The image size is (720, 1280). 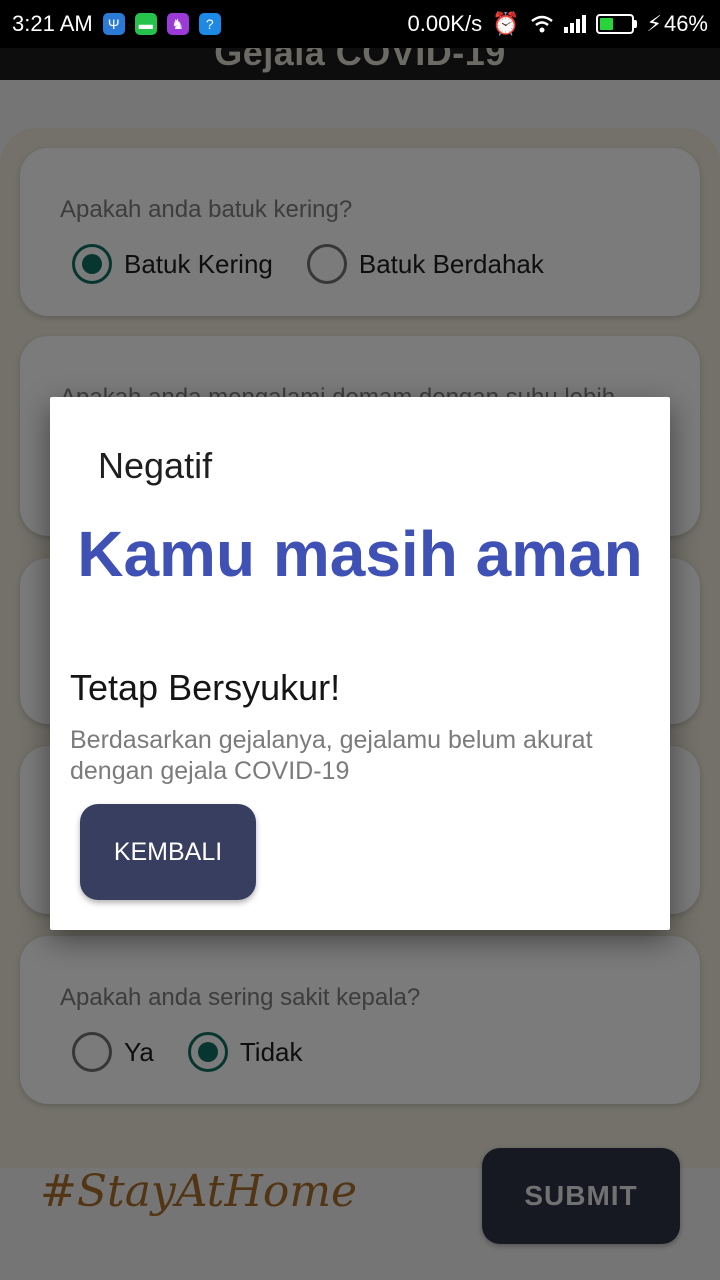 What do you see at coordinates (685, 23) in the screenshot?
I see `battery-percent: 46%` at bounding box center [685, 23].